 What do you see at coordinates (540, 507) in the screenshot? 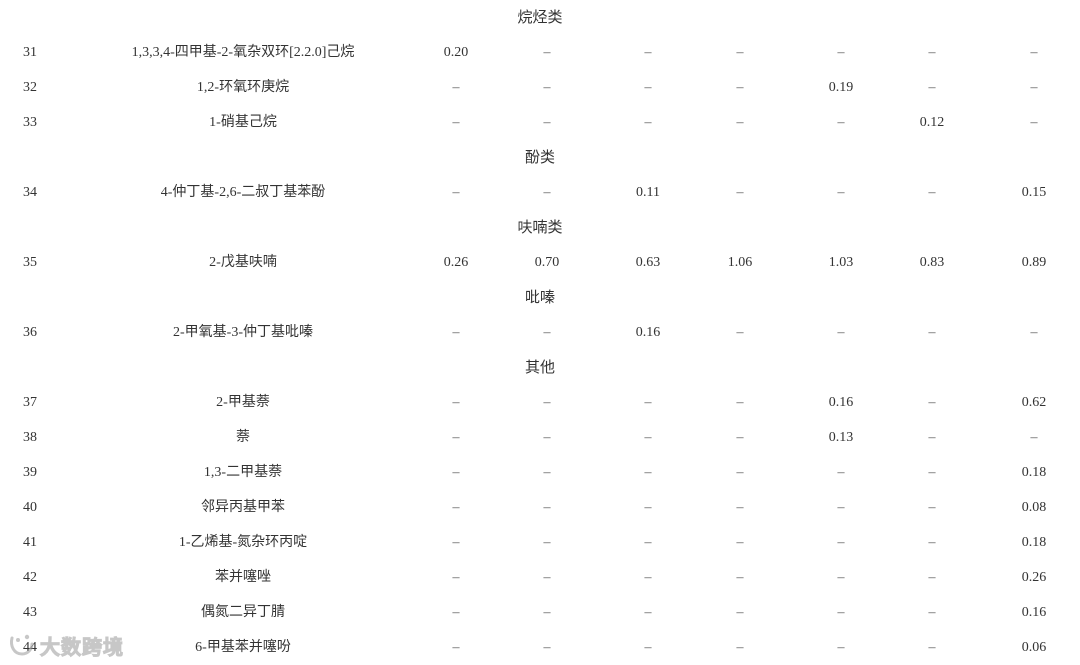
I see `table-row: 40 邻异丙基甲苯 – – – – – – 0.08` at bounding box center [540, 507].